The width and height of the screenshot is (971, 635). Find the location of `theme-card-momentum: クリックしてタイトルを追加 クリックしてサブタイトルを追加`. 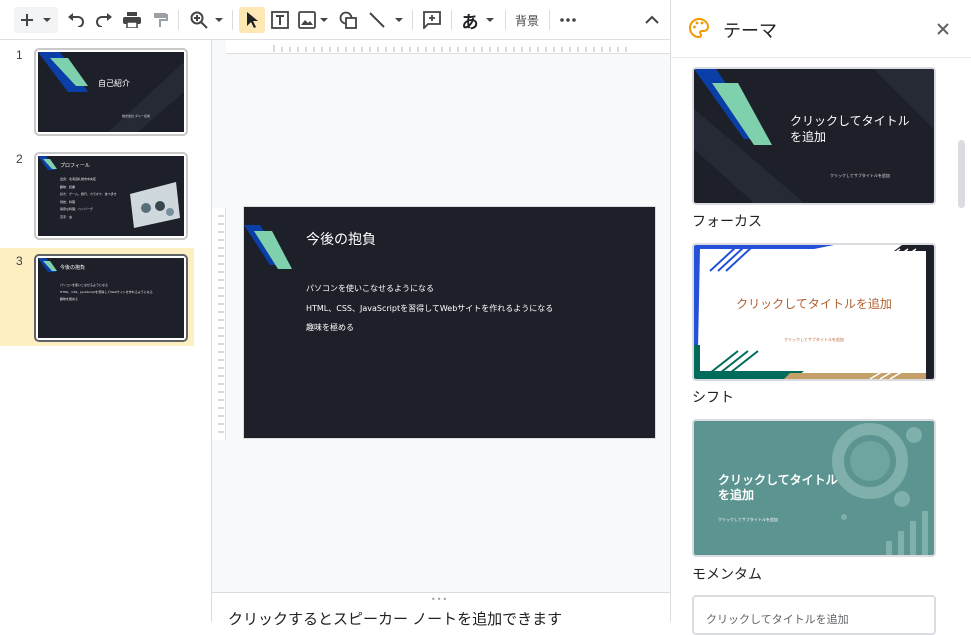

theme-card-momentum: クリックしてタイトルを追加 クリックしてサブタイトルを追加 is located at coordinates (814, 488).